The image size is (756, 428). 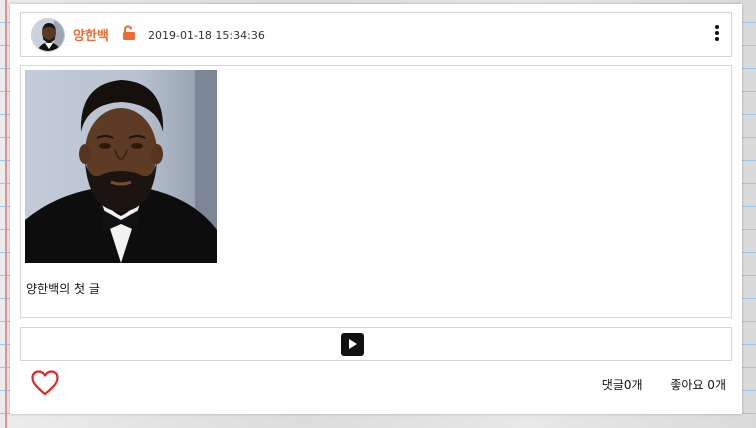 What do you see at coordinates (63, 289) in the screenshot?
I see `post-text: 양한백의 첫 글` at bounding box center [63, 289].